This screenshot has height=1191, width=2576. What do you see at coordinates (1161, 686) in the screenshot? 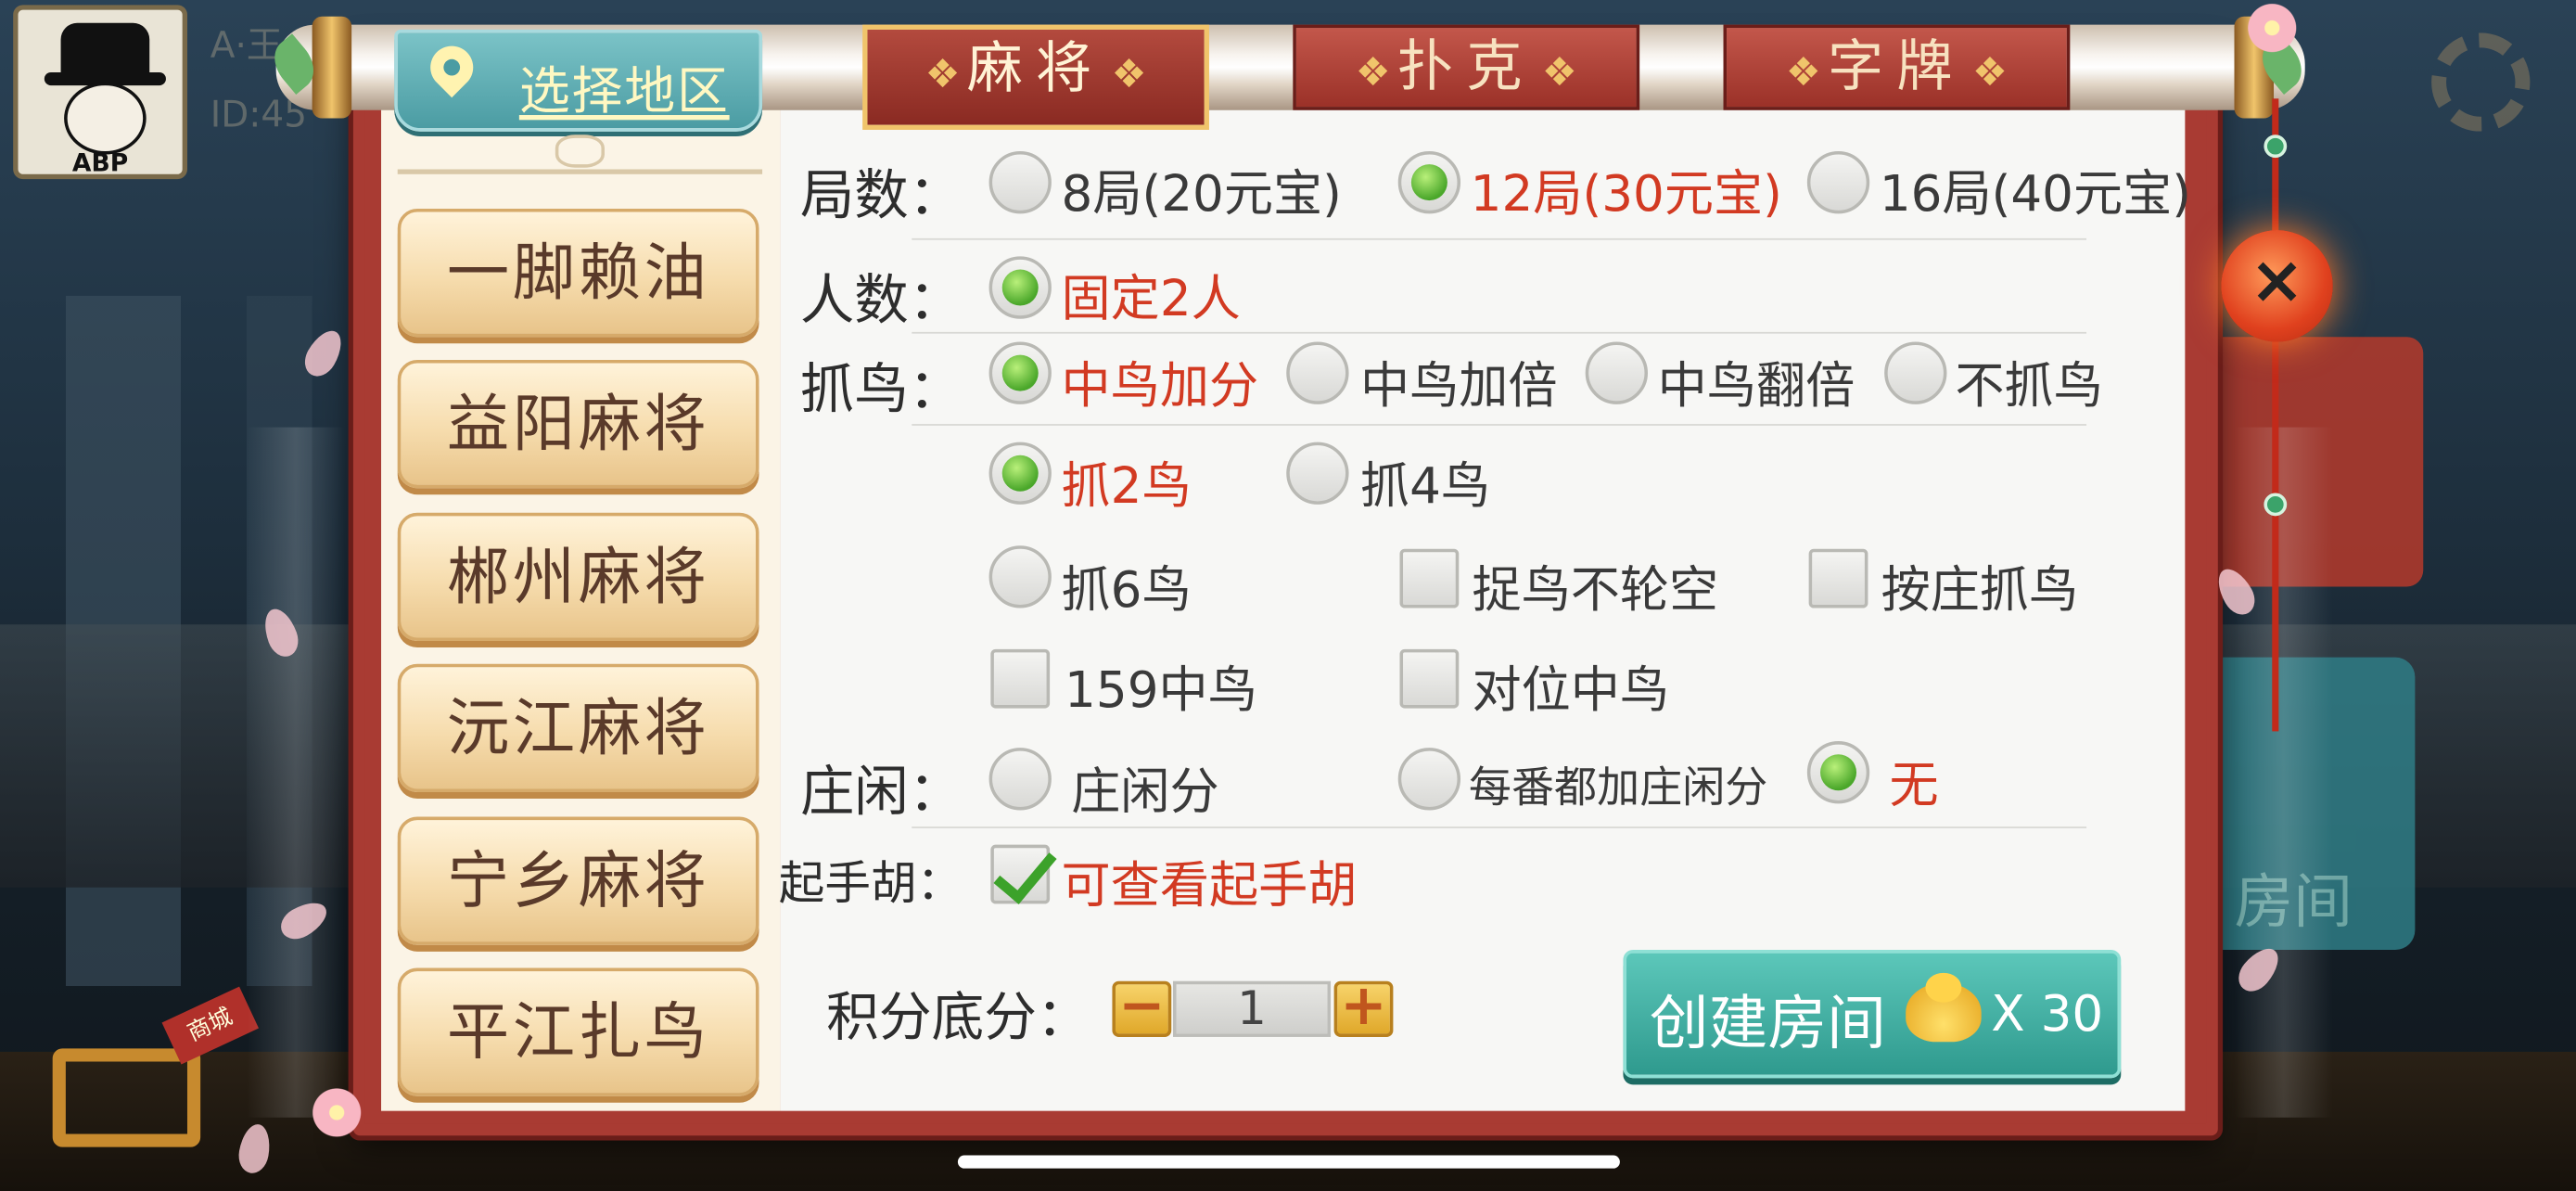
I see `bird-159-label: 159中鸟` at bounding box center [1161, 686].